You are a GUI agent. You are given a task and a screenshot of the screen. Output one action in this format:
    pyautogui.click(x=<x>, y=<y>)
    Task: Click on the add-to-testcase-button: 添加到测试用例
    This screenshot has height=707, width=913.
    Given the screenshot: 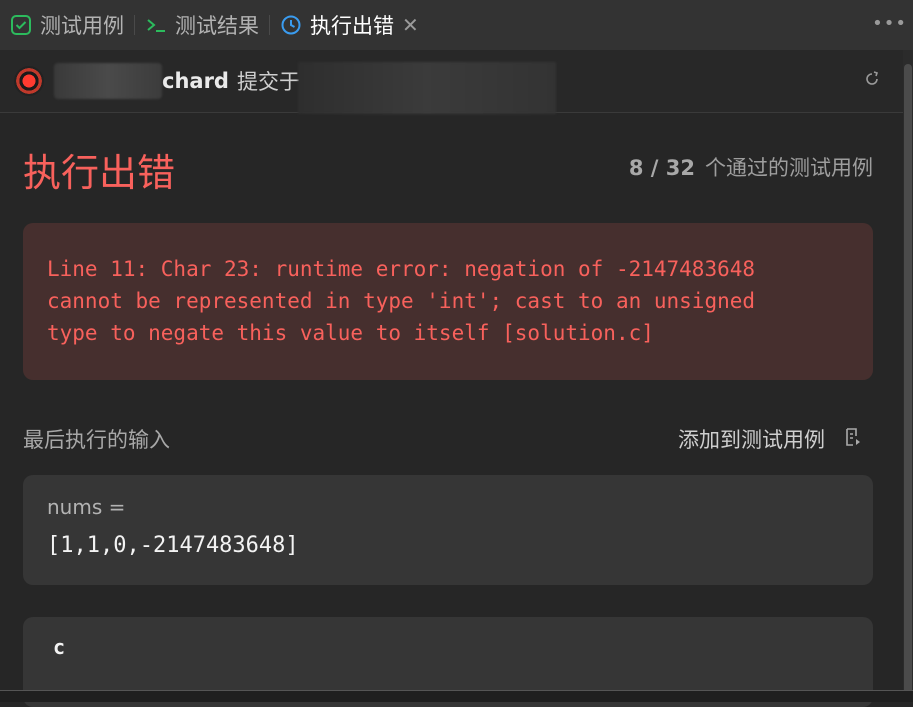 What is the action you would take?
    pyautogui.click(x=770, y=439)
    